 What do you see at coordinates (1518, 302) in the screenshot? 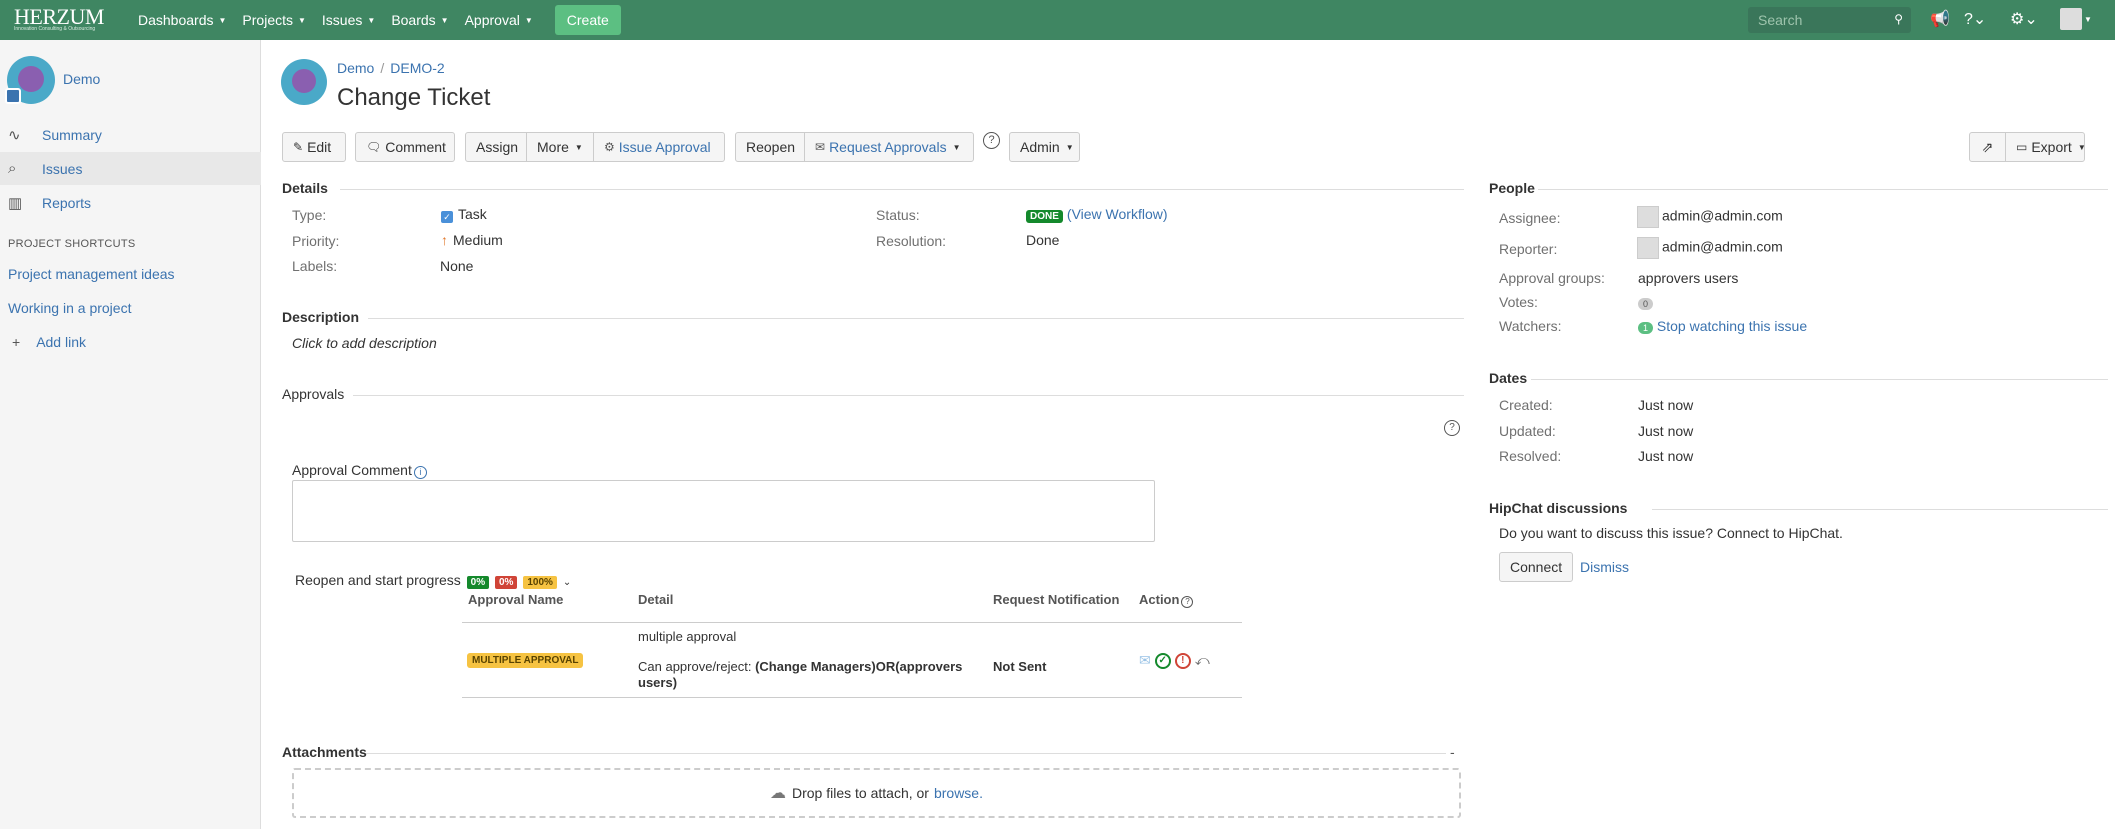
I see `votes-label: Votes:` at bounding box center [1518, 302].